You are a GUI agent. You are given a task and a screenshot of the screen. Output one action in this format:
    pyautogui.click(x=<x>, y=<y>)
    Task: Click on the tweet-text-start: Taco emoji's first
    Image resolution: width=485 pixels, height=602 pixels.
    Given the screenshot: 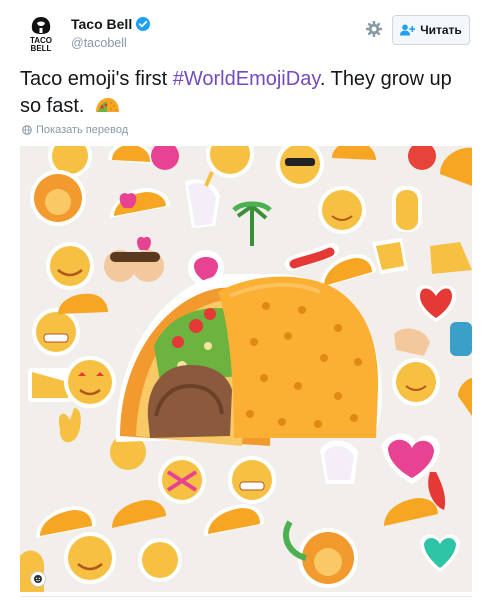 What is the action you would take?
    pyautogui.click(x=96, y=79)
    